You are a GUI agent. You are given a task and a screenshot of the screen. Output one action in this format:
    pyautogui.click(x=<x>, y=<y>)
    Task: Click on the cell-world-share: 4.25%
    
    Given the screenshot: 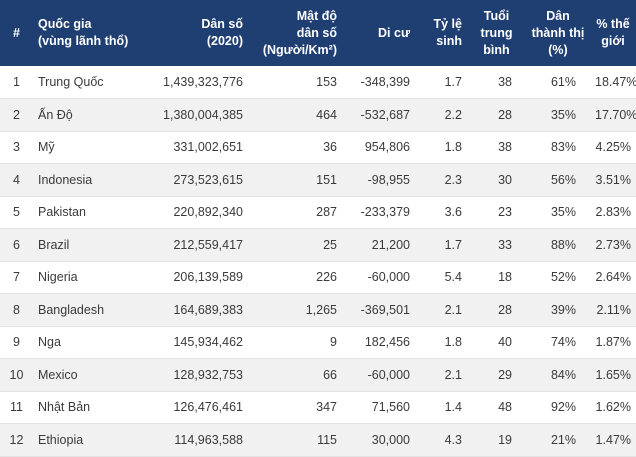 What is the action you would take?
    pyautogui.click(x=613, y=147)
    